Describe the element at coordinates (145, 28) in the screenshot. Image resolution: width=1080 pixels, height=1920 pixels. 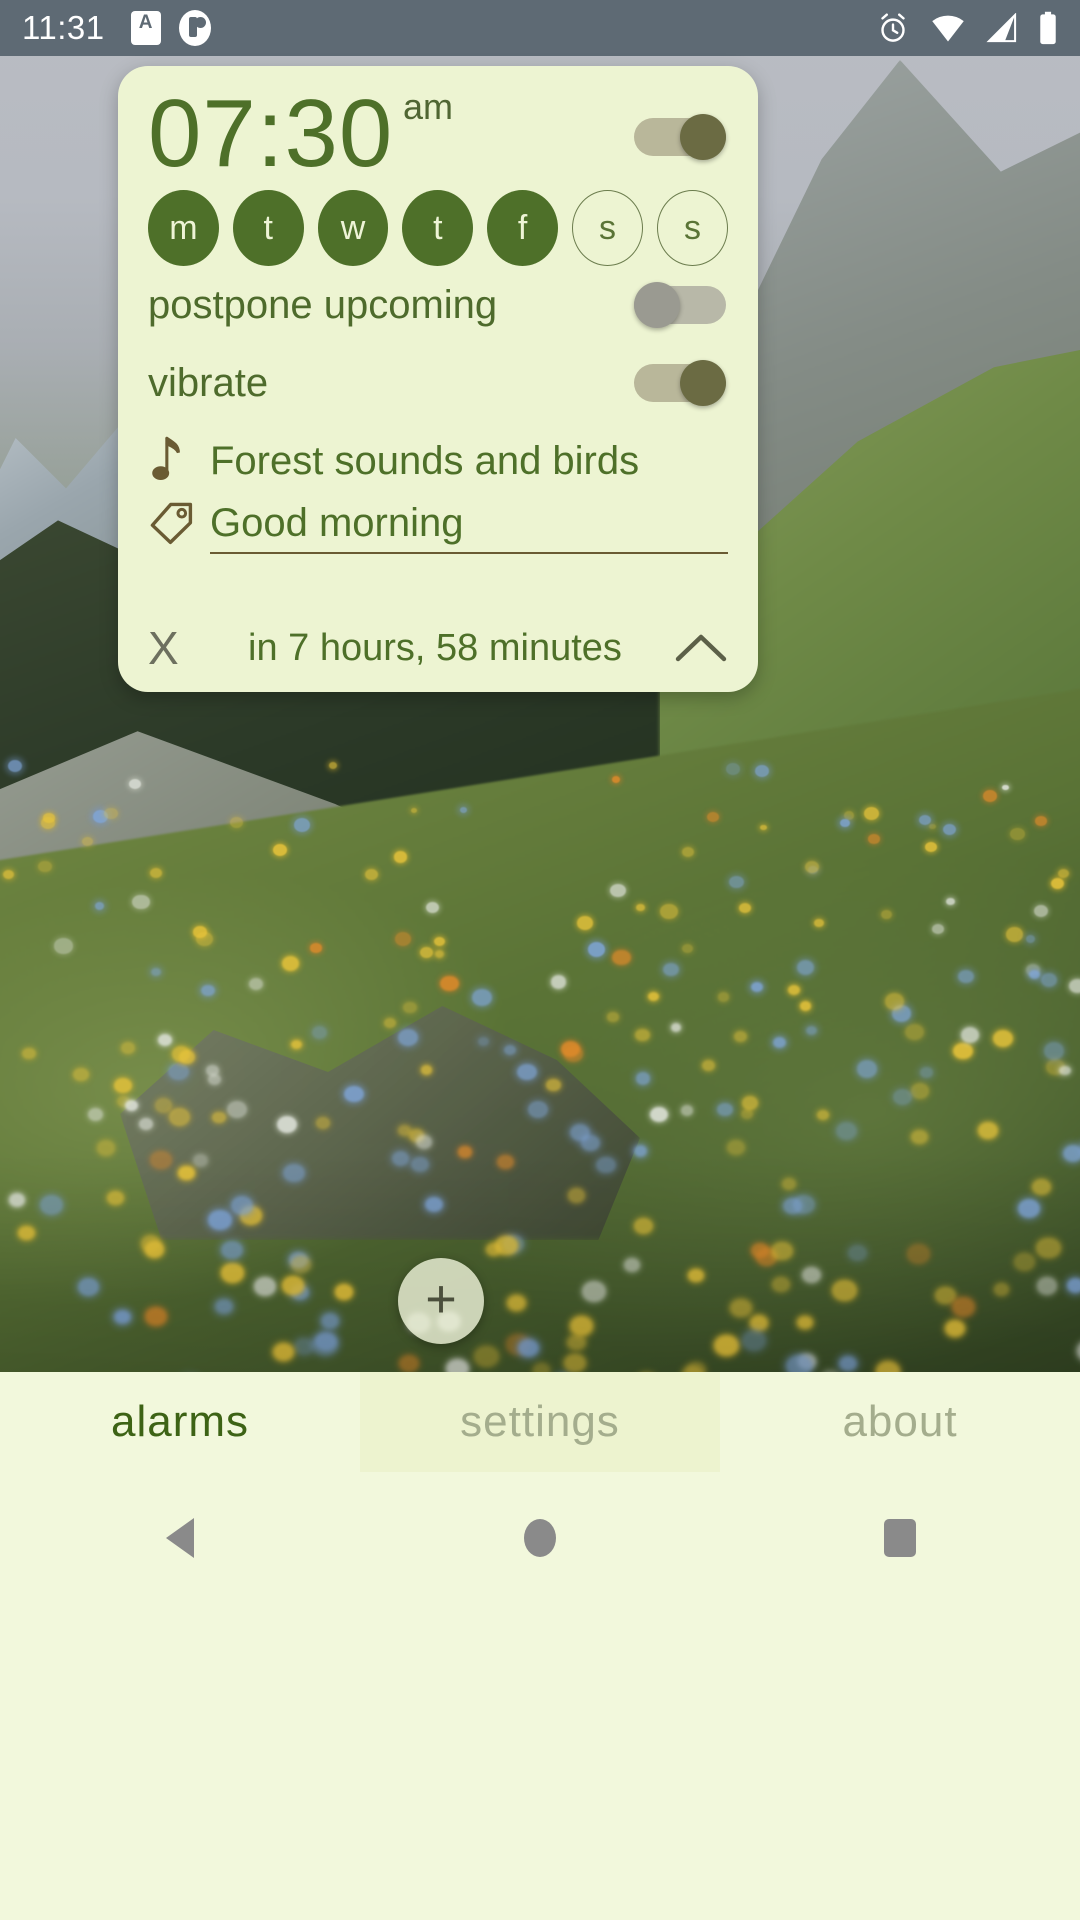
I see `app-badge-a-icon: A` at that location.